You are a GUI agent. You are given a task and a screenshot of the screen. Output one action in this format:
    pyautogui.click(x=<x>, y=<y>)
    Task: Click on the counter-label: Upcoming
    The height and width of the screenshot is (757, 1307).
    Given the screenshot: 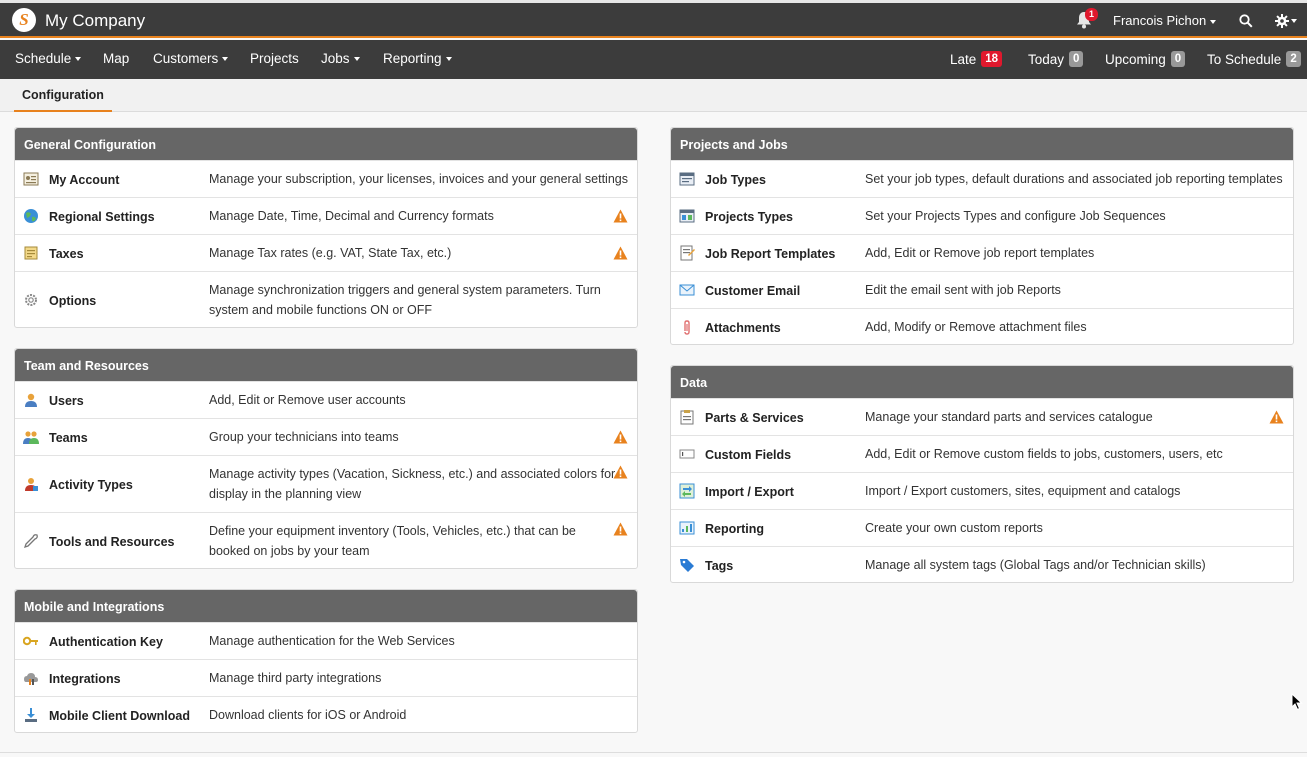 What is the action you would take?
    pyautogui.click(x=1135, y=59)
    